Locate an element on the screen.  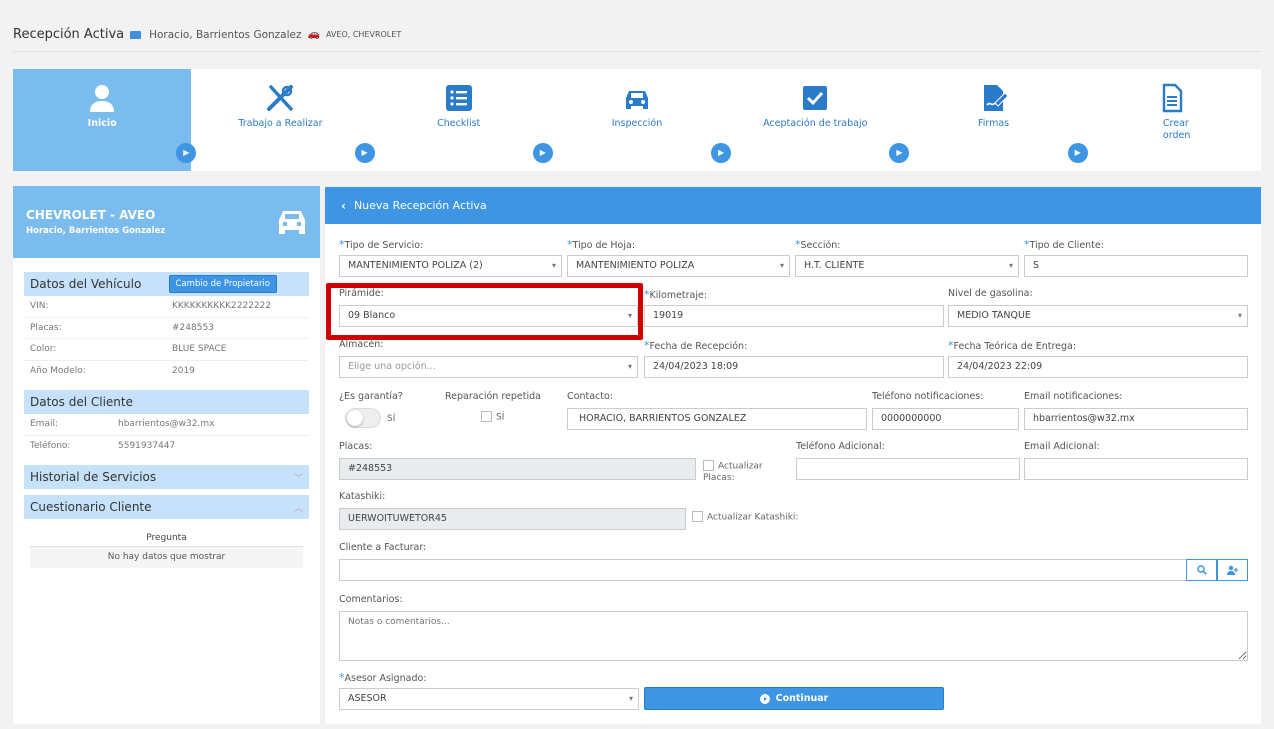
katashiki-field: Katashiki: UERWOITUWETOR45 is located at coordinates (512, 510).